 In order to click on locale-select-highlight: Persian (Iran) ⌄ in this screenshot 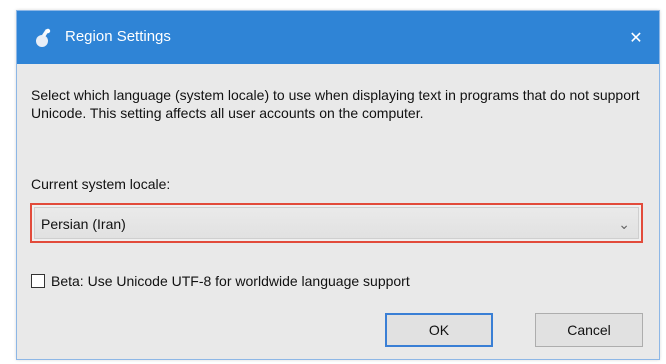, I will do `click(336, 223)`.